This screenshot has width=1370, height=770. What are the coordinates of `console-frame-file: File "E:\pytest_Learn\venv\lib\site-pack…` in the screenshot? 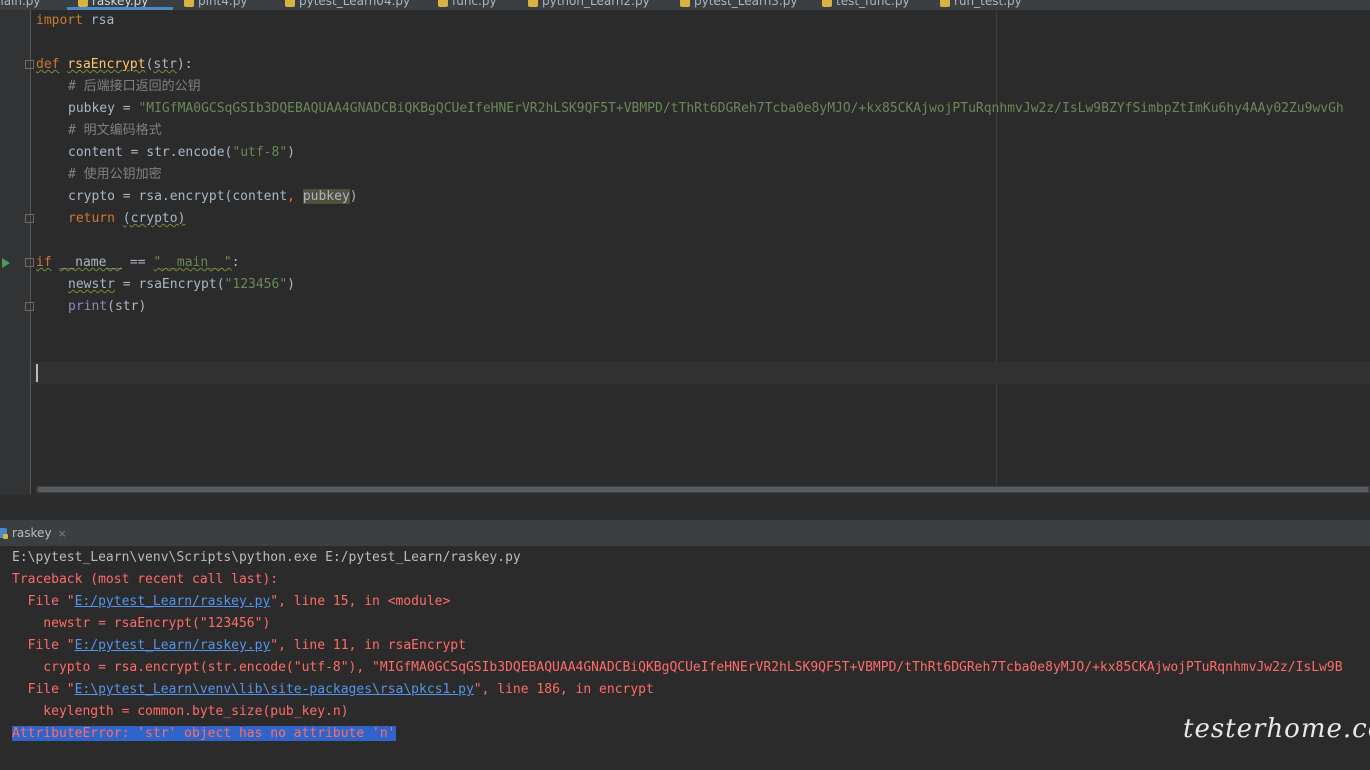 It's located at (333, 689).